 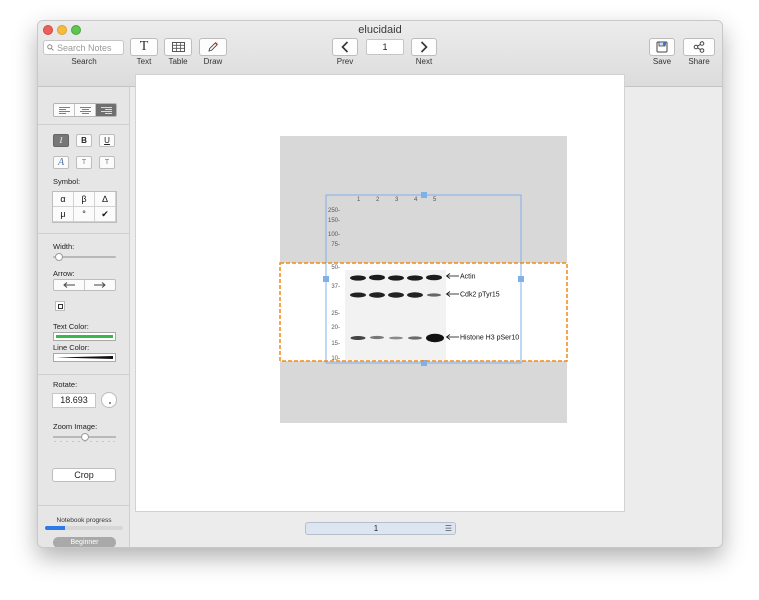 I want to click on symbol-label: Symbol:, so click(x=67, y=181).